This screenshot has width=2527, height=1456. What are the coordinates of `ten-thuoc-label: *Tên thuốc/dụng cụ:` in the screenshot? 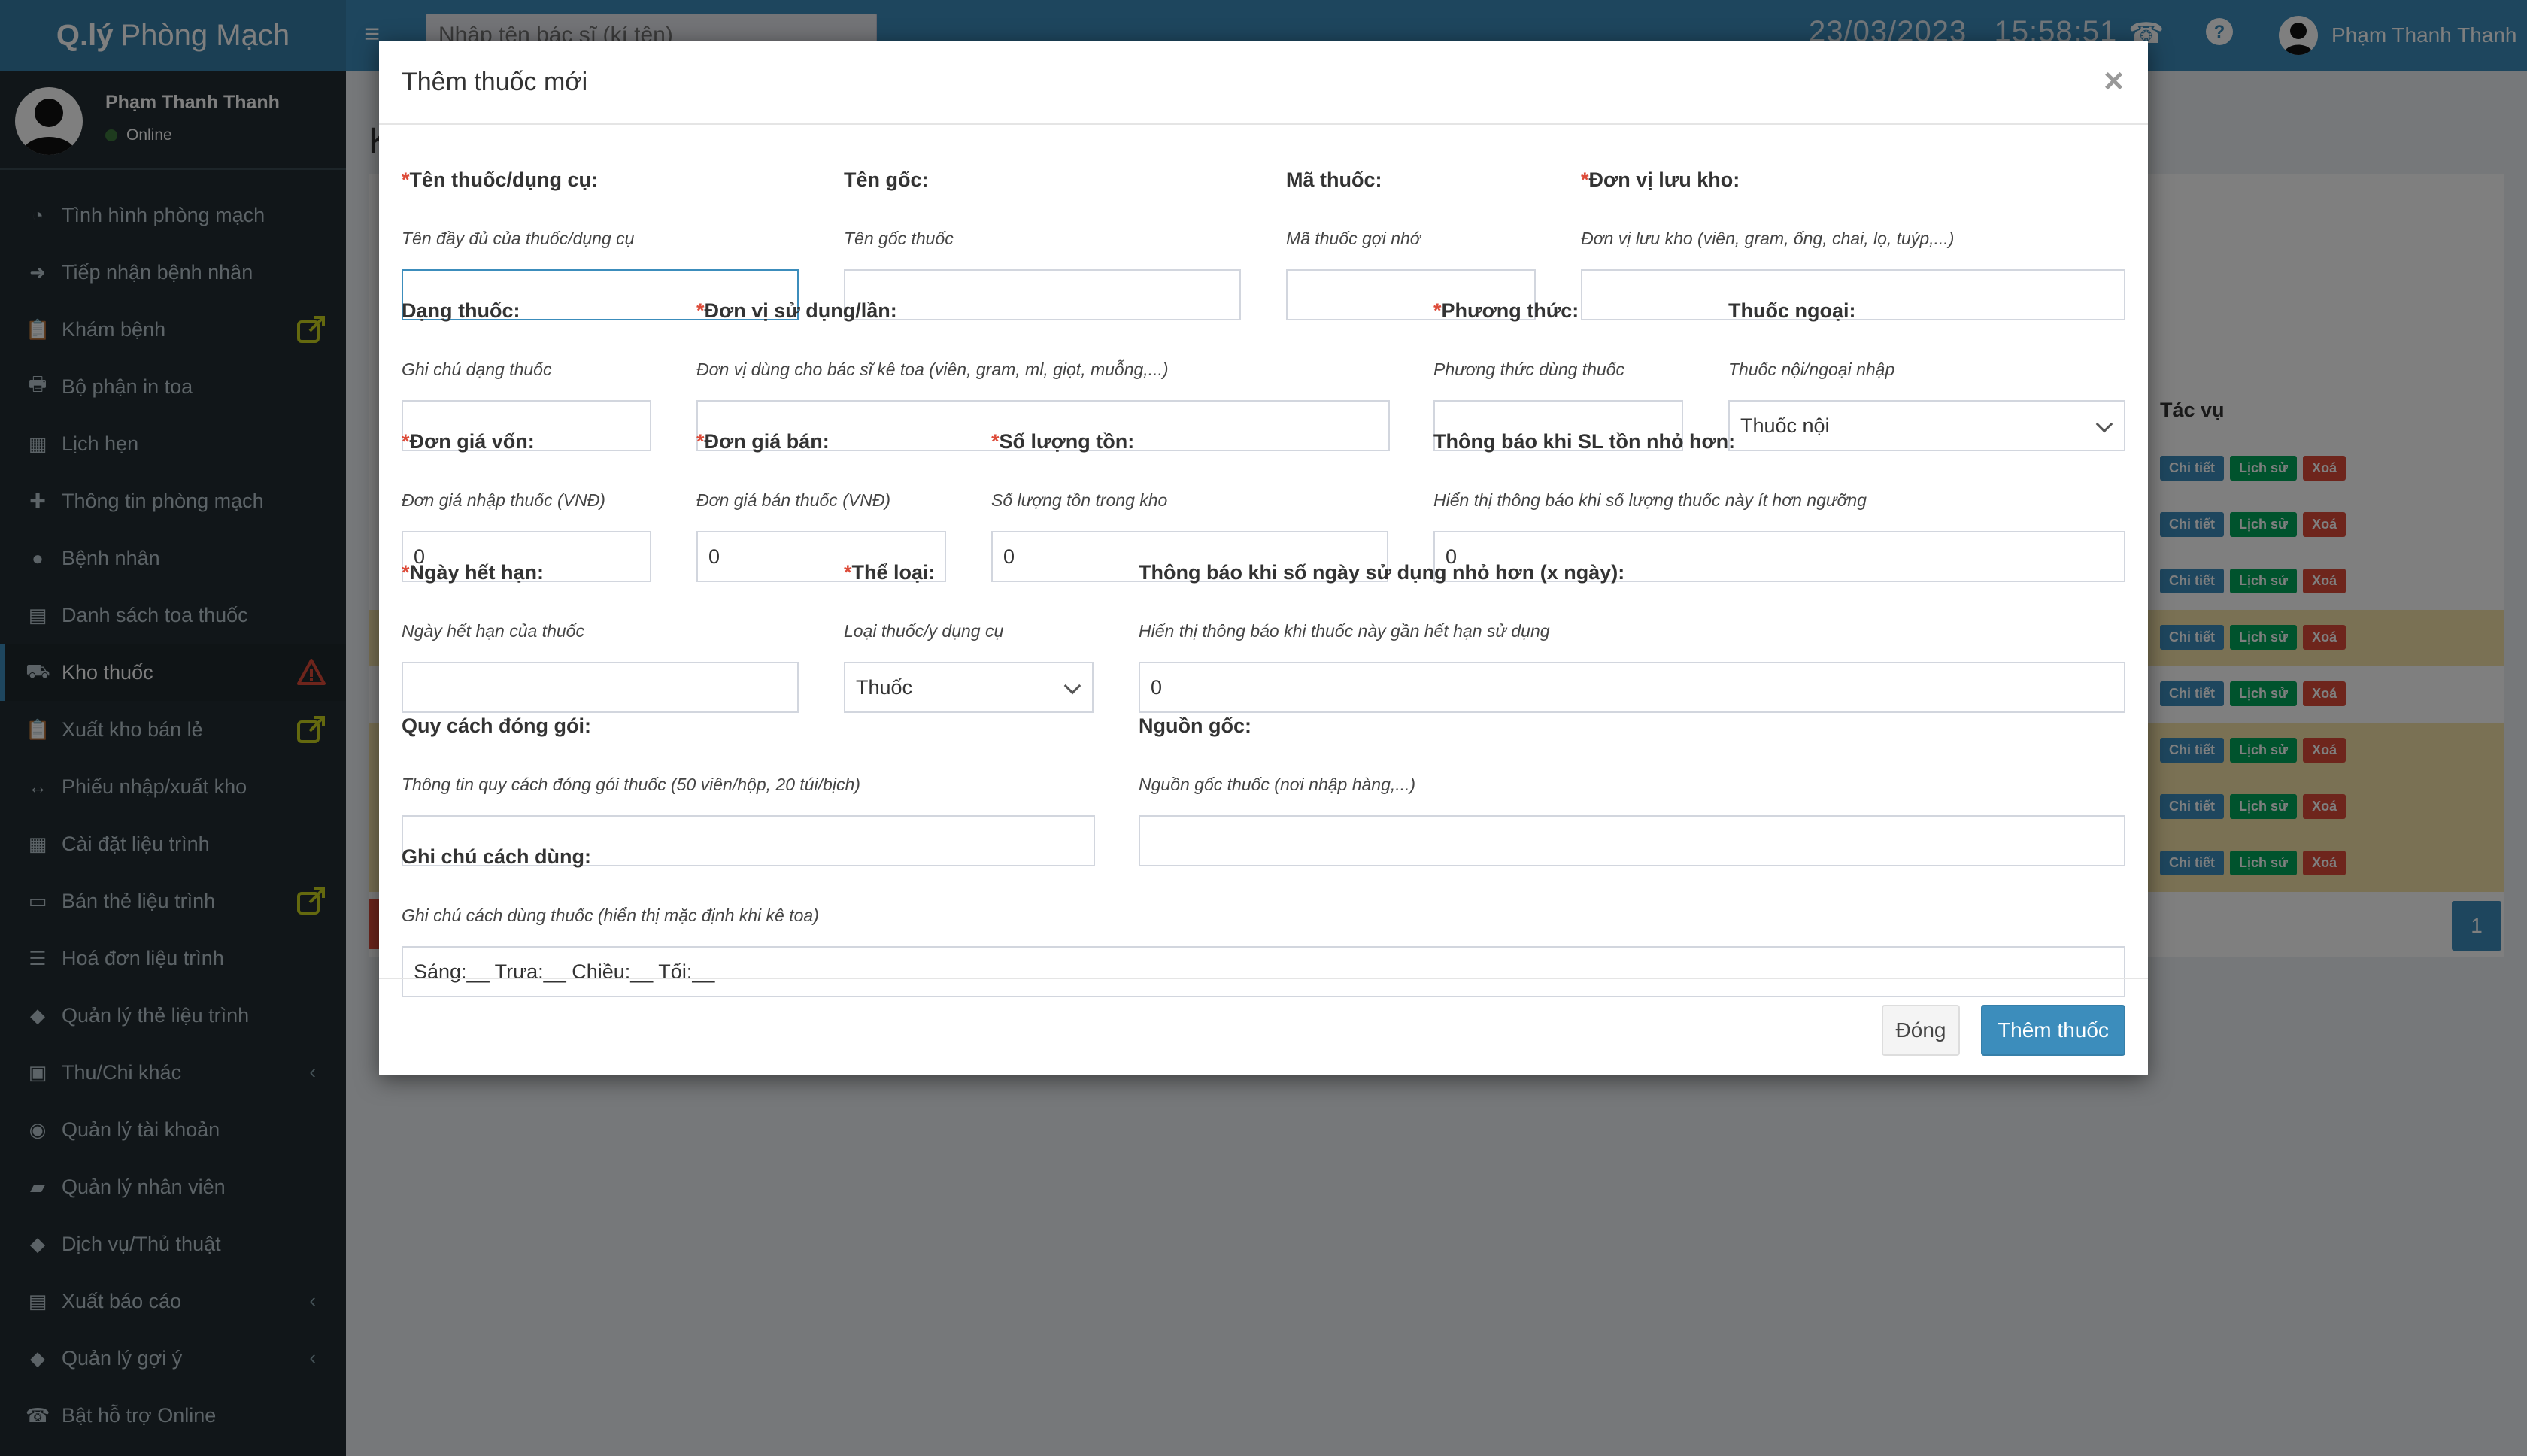 It's located at (500, 179).